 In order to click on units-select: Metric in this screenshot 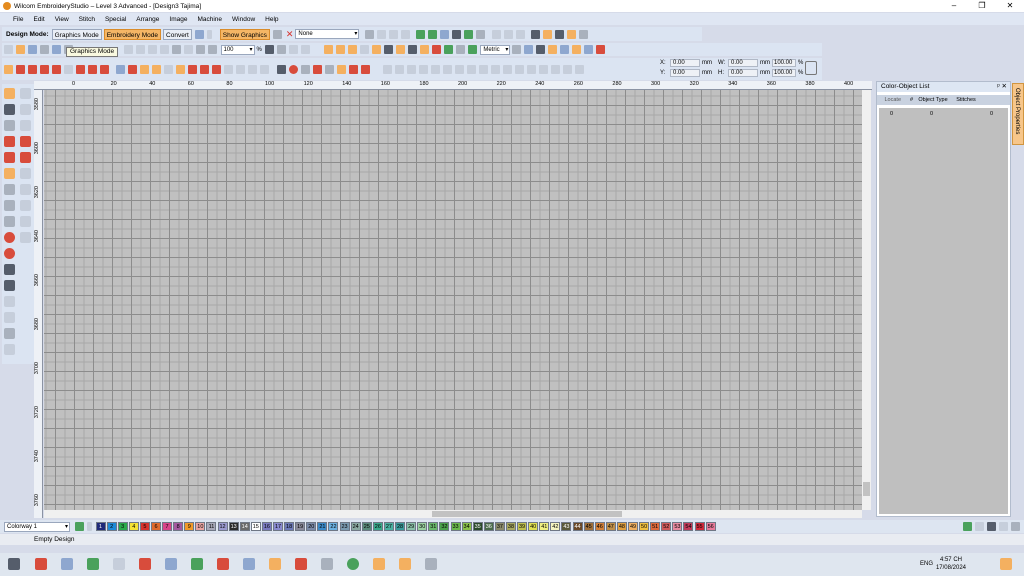, I will do `click(495, 49)`.